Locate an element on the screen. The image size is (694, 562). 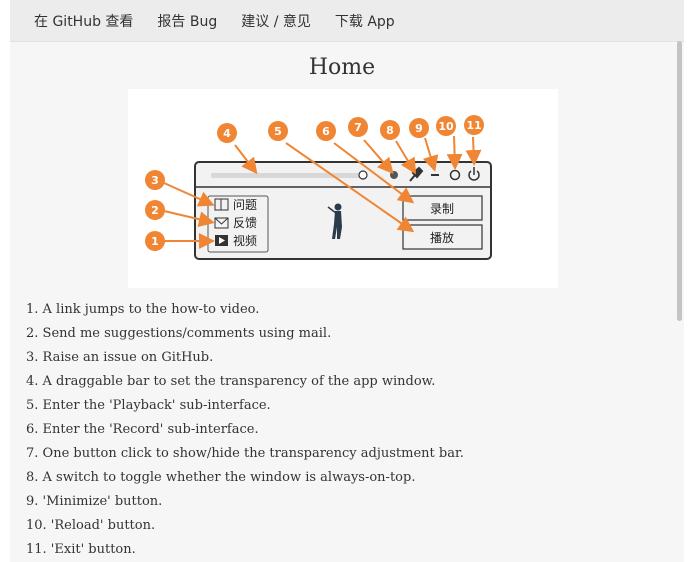
callout-10: 10 is located at coordinates (446, 126).